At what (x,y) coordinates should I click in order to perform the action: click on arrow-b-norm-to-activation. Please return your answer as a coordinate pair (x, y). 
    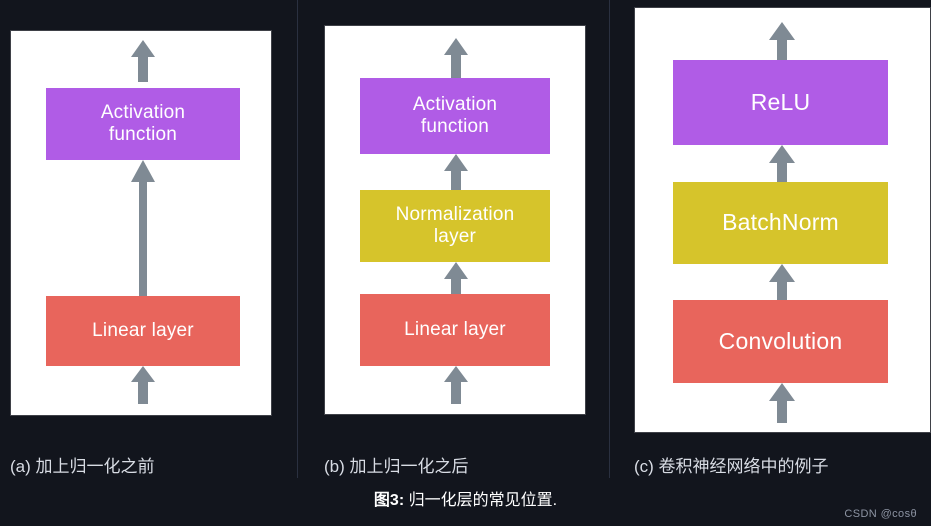
    Looking at the image, I should click on (456, 172).